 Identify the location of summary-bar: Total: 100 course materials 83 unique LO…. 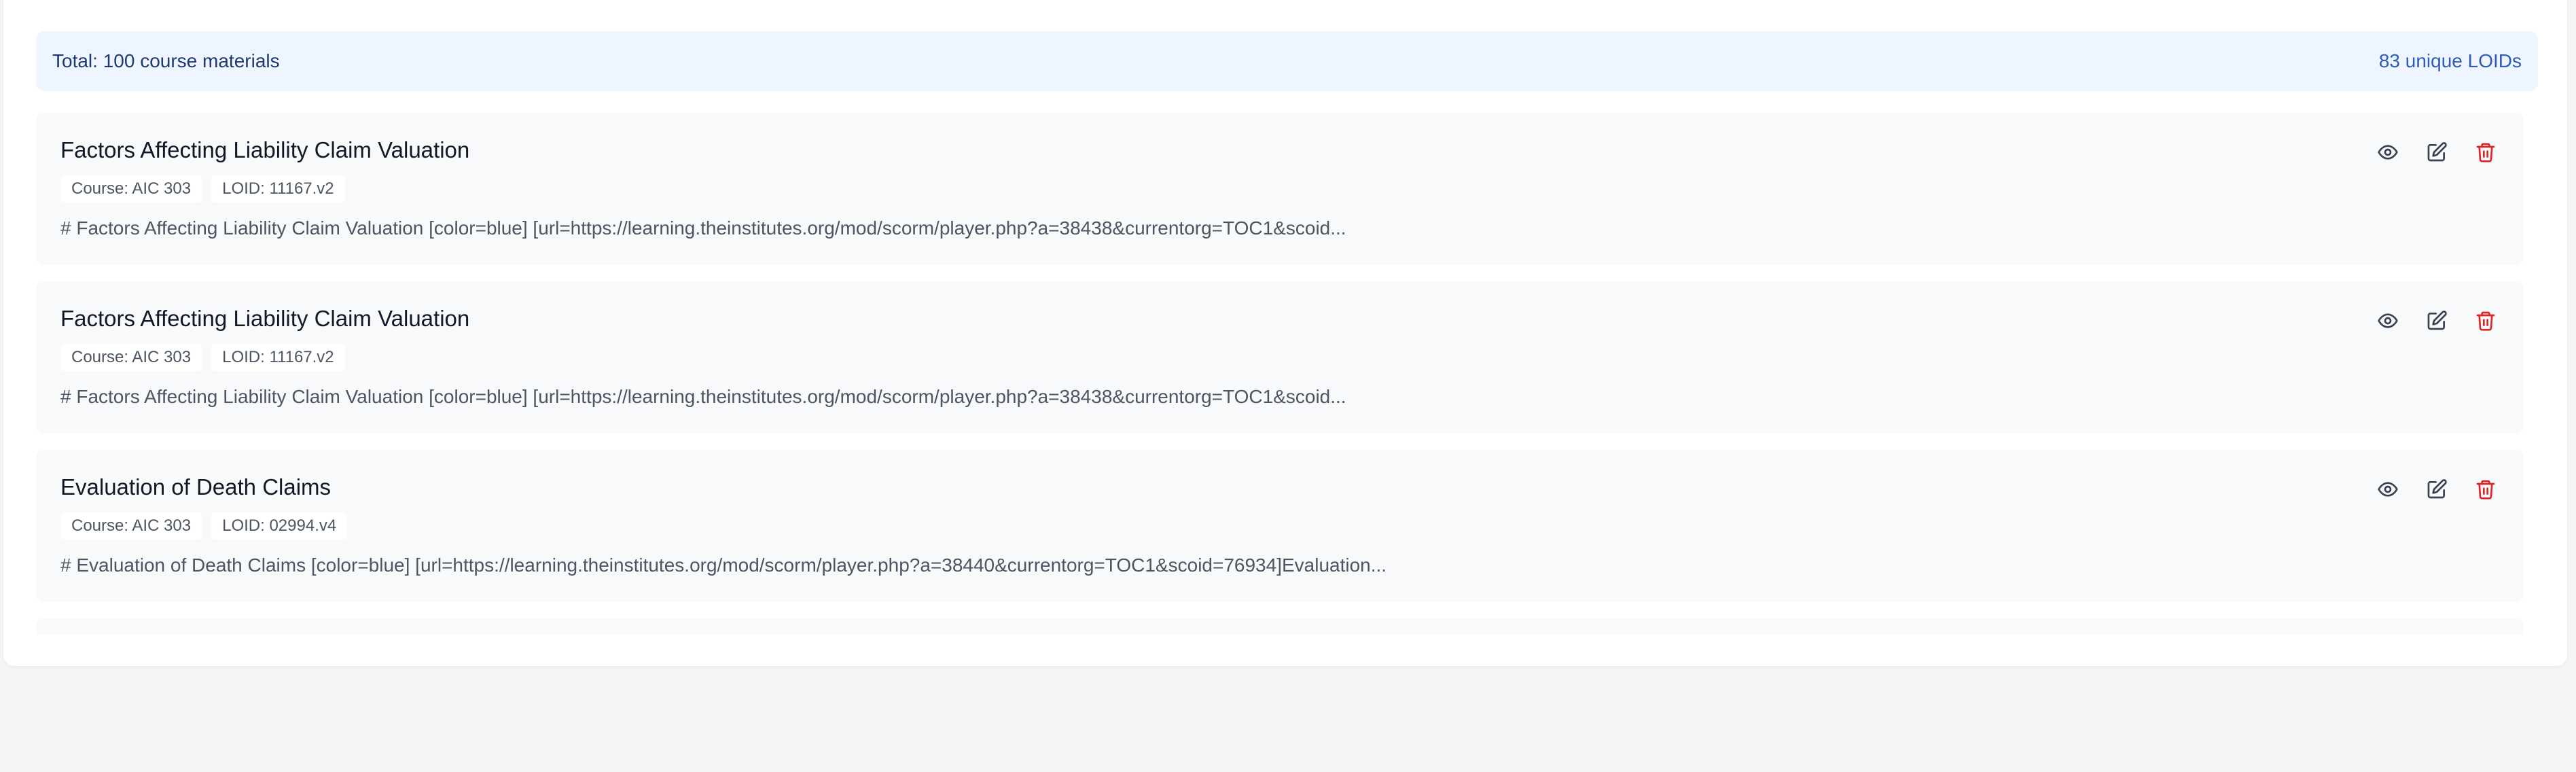
(1287, 61).